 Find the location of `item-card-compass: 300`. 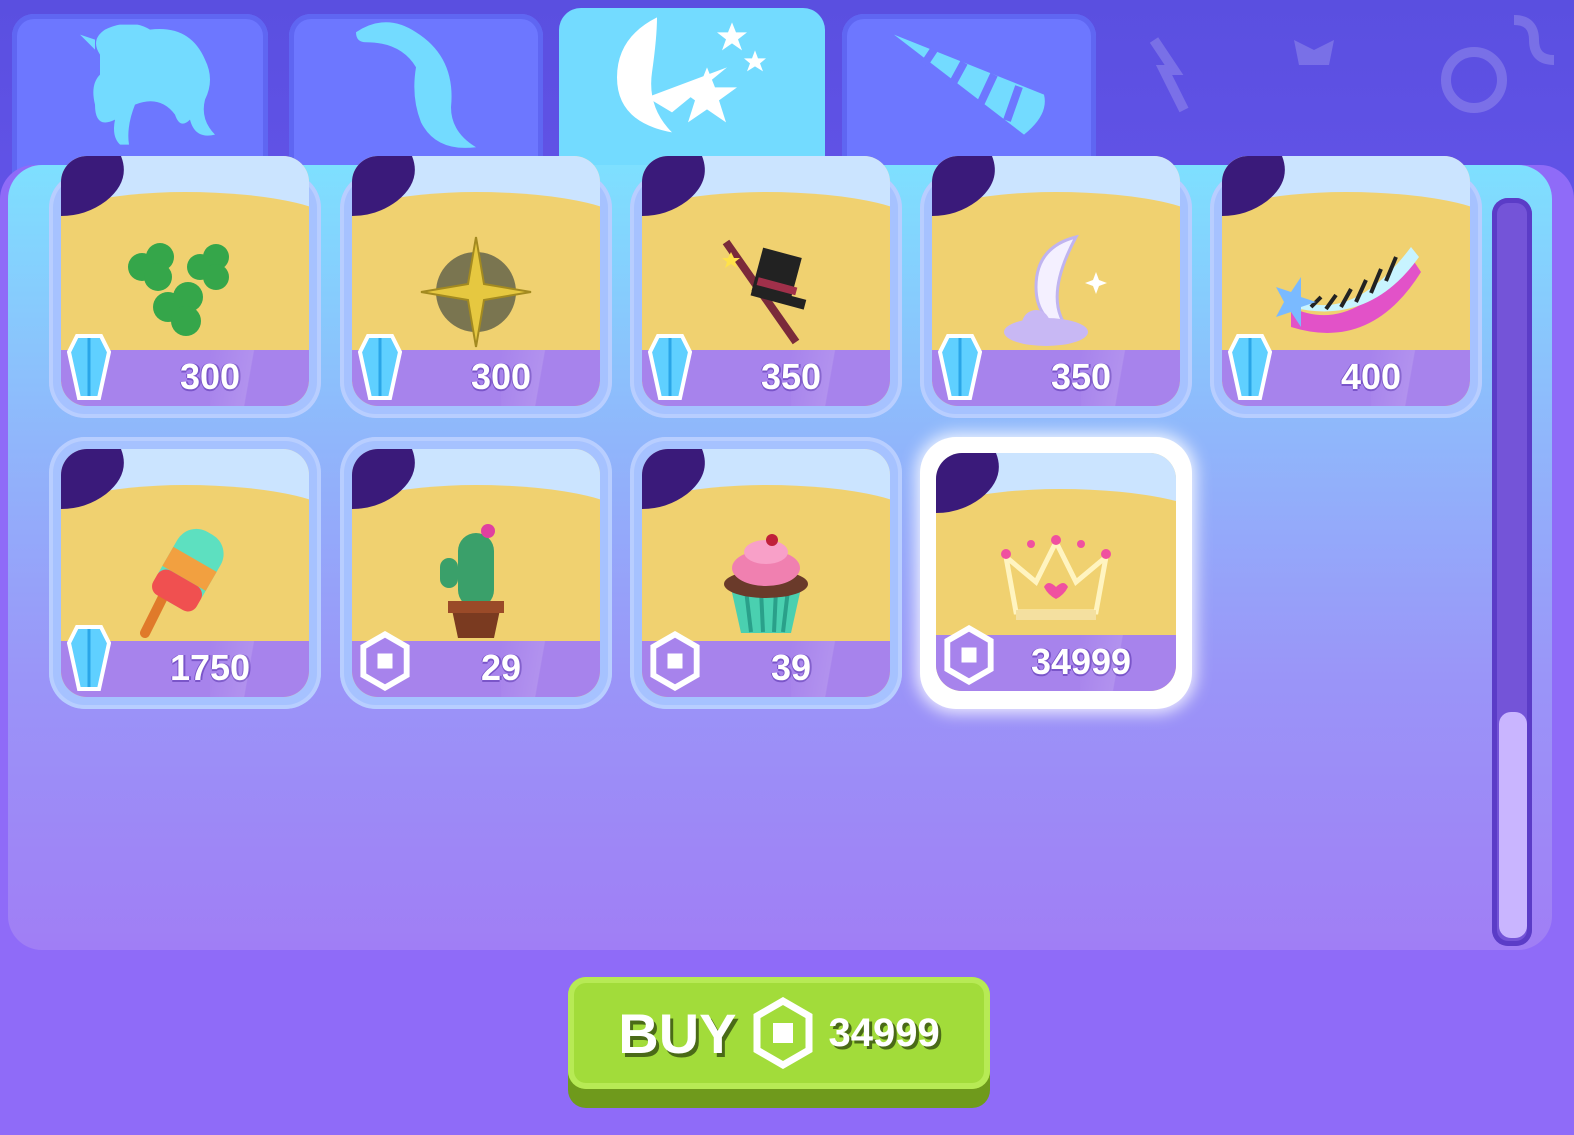

item-card-compass: 300 is located at coordinates (476, 287).